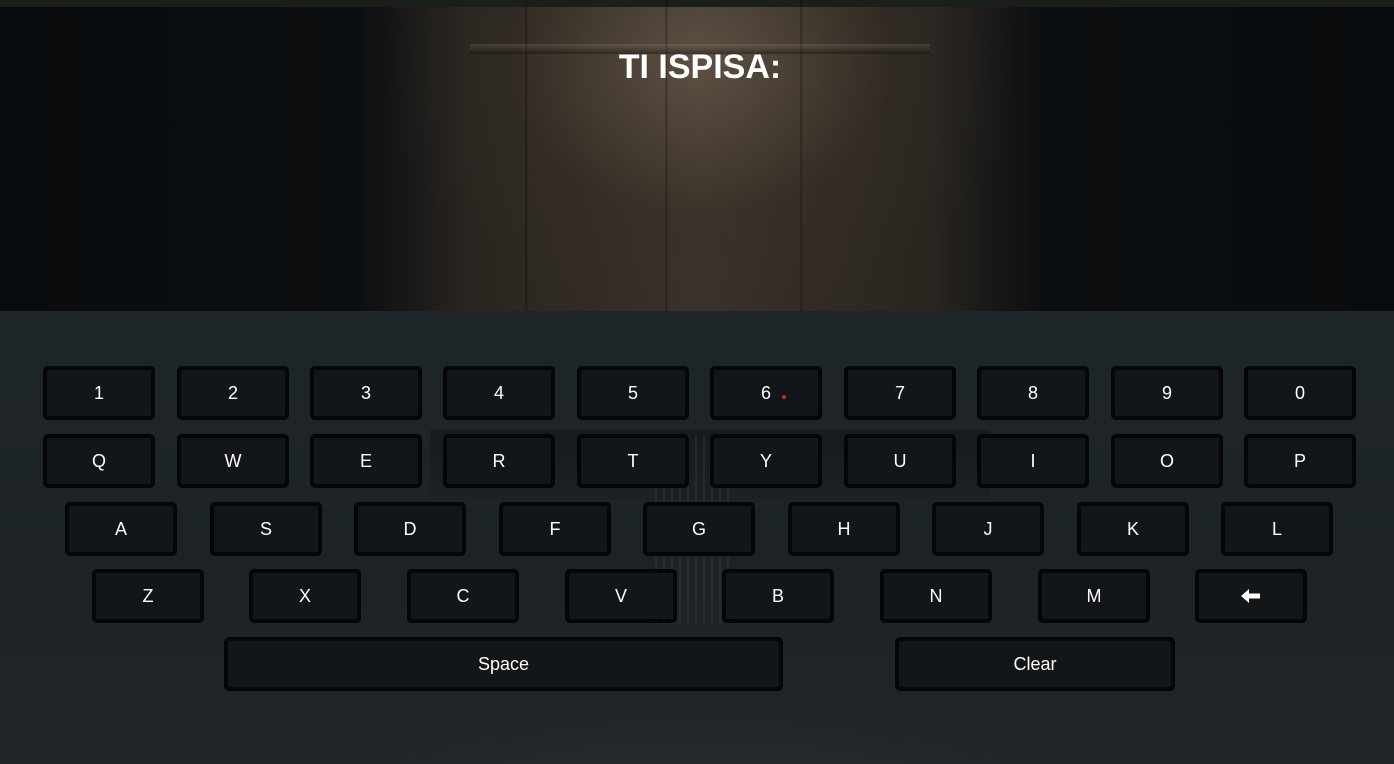 This screenshot has height=764, width=1394. I want to click on key-3: 3, so click(366, 393).